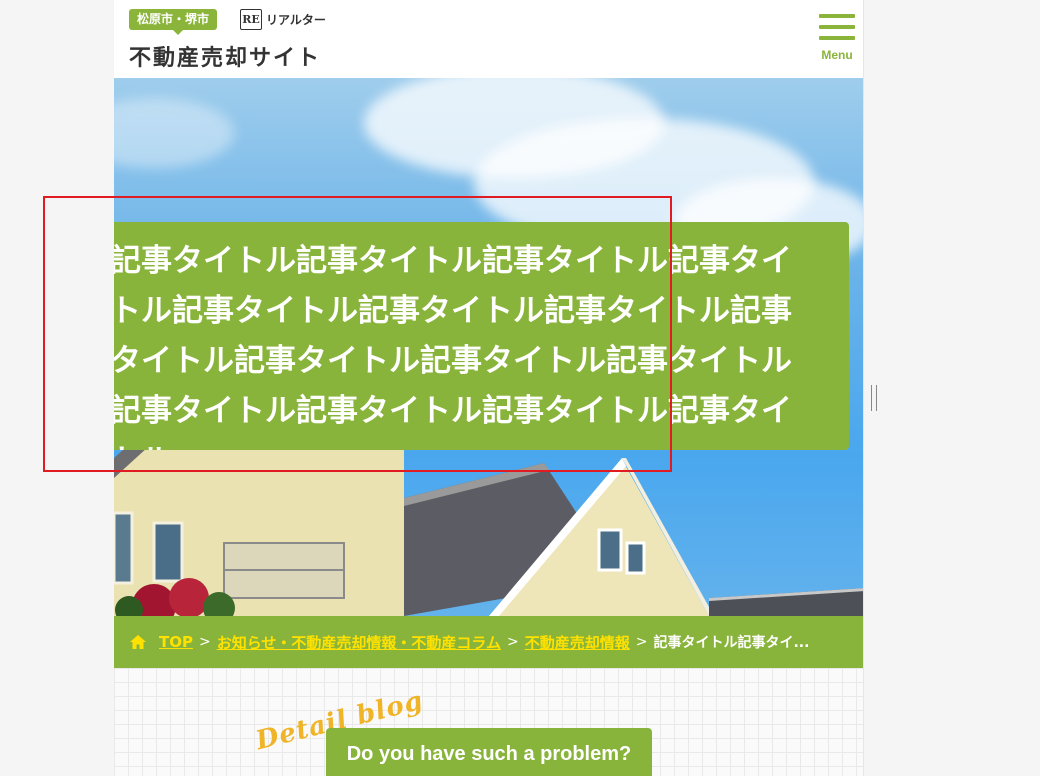 The width and height of the screenshot is (1040, 776). What do you see at coordinates (359, 642) in the screenshot?
I see `breadcrumb-news: お知らせ・不動産売却情報・不動産コラム` at bounding box center [359, 642].